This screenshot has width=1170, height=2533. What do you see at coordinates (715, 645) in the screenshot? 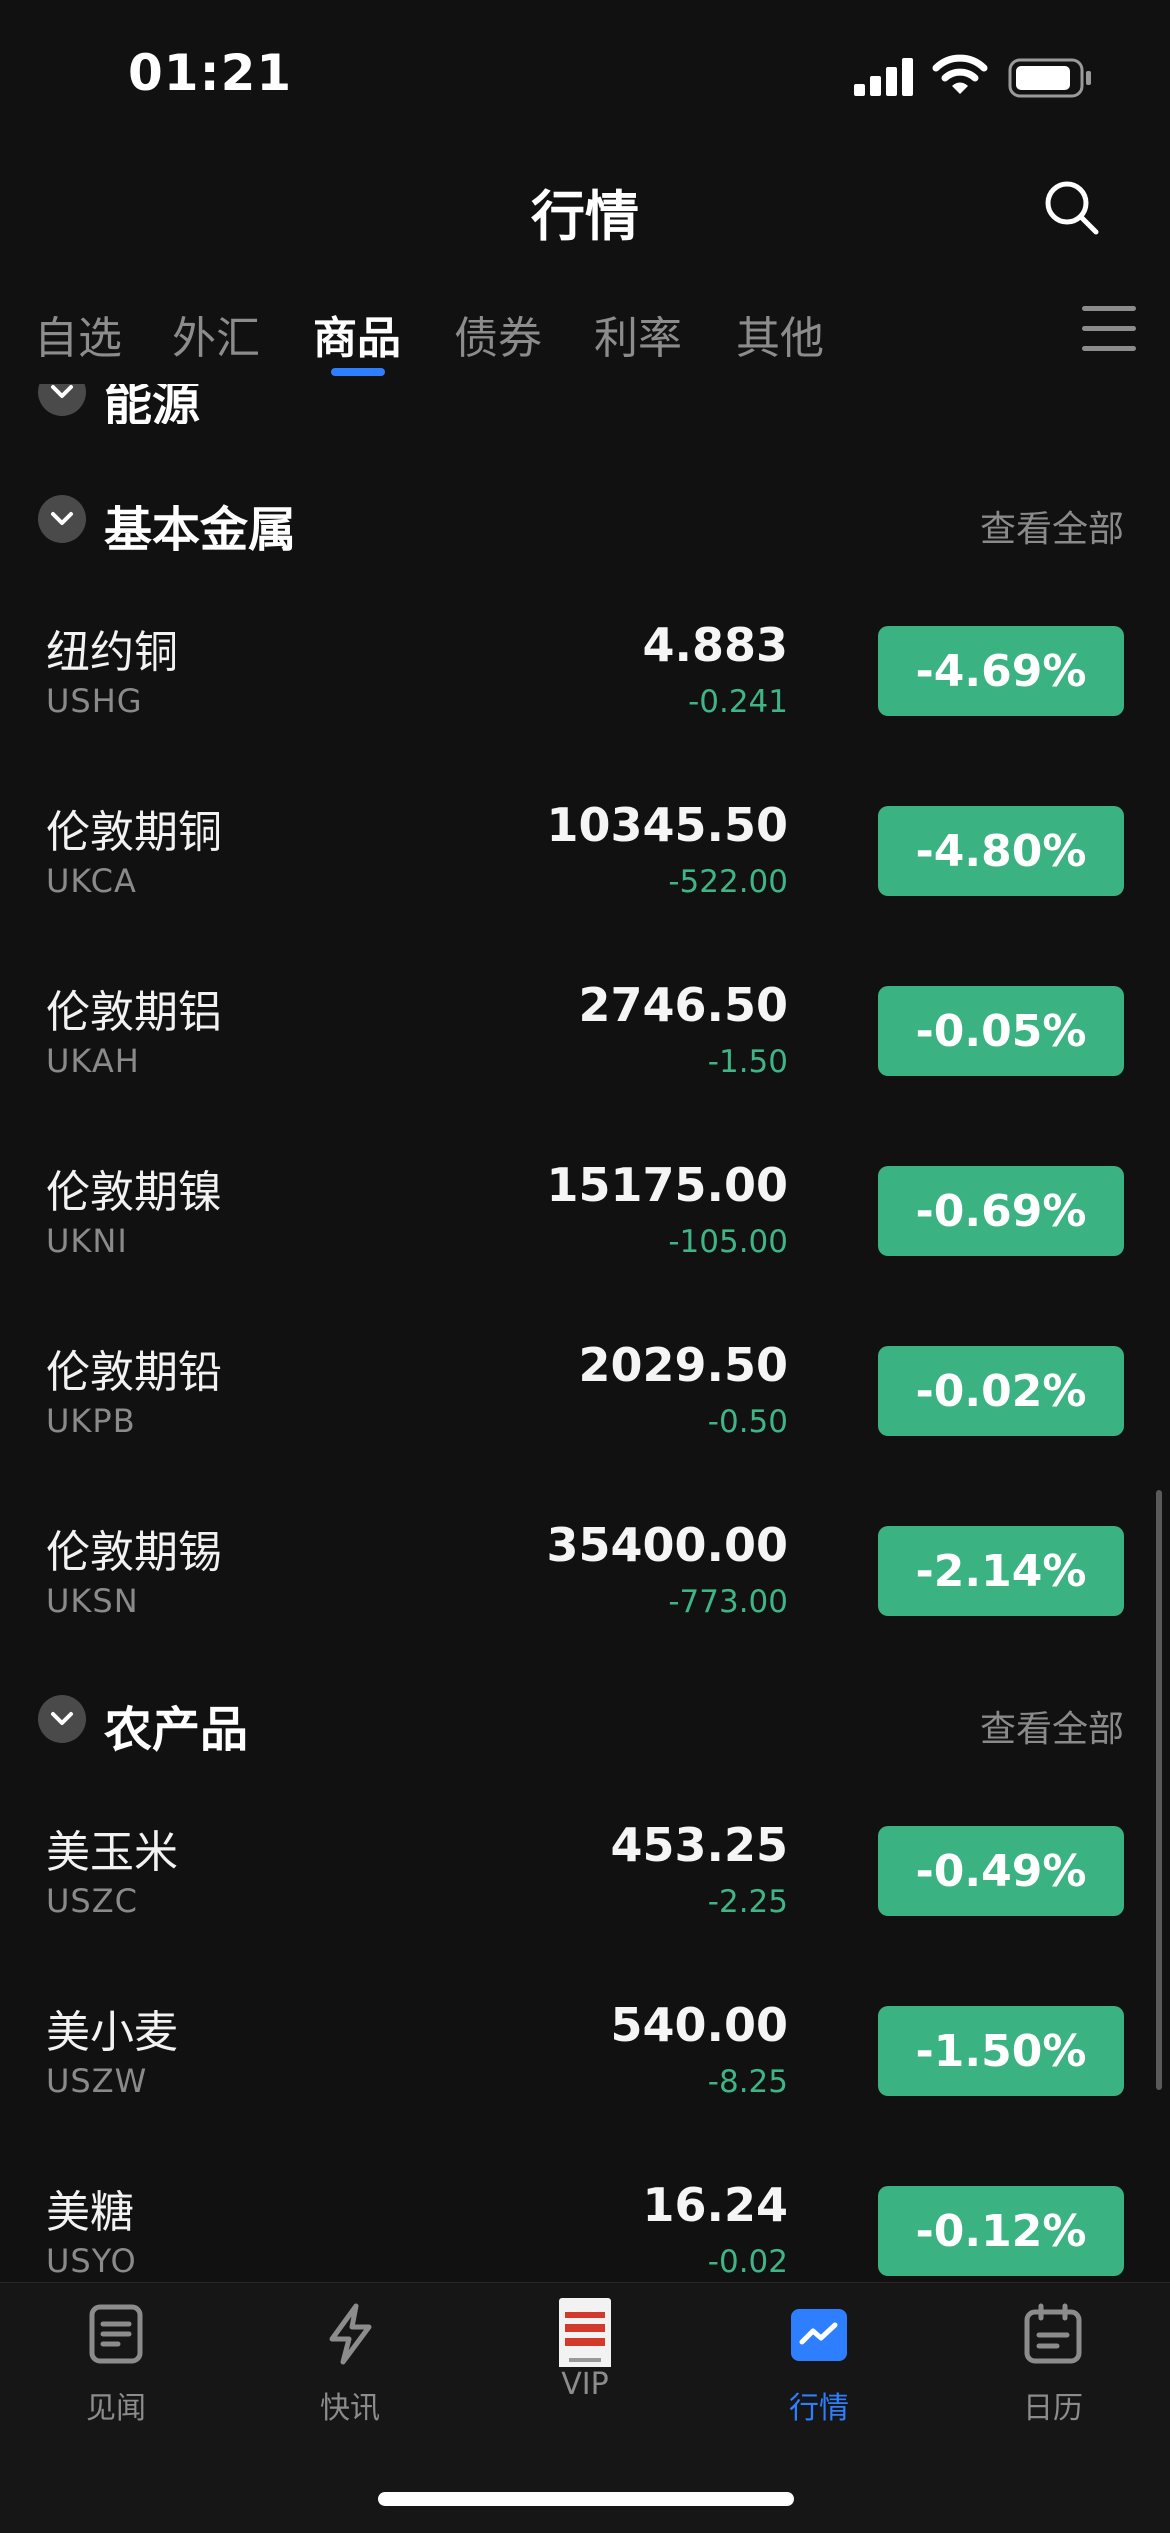
I see `item-price: 4.883` at bounding box center [715, 645].